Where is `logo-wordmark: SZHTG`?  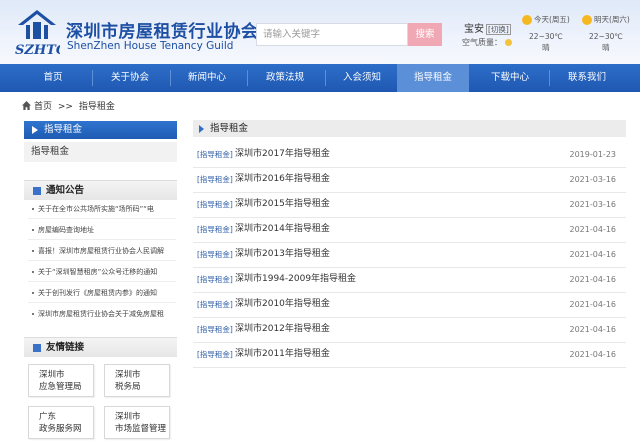
logo-wordmark: SZHTG is located at coordinates (37, 50).